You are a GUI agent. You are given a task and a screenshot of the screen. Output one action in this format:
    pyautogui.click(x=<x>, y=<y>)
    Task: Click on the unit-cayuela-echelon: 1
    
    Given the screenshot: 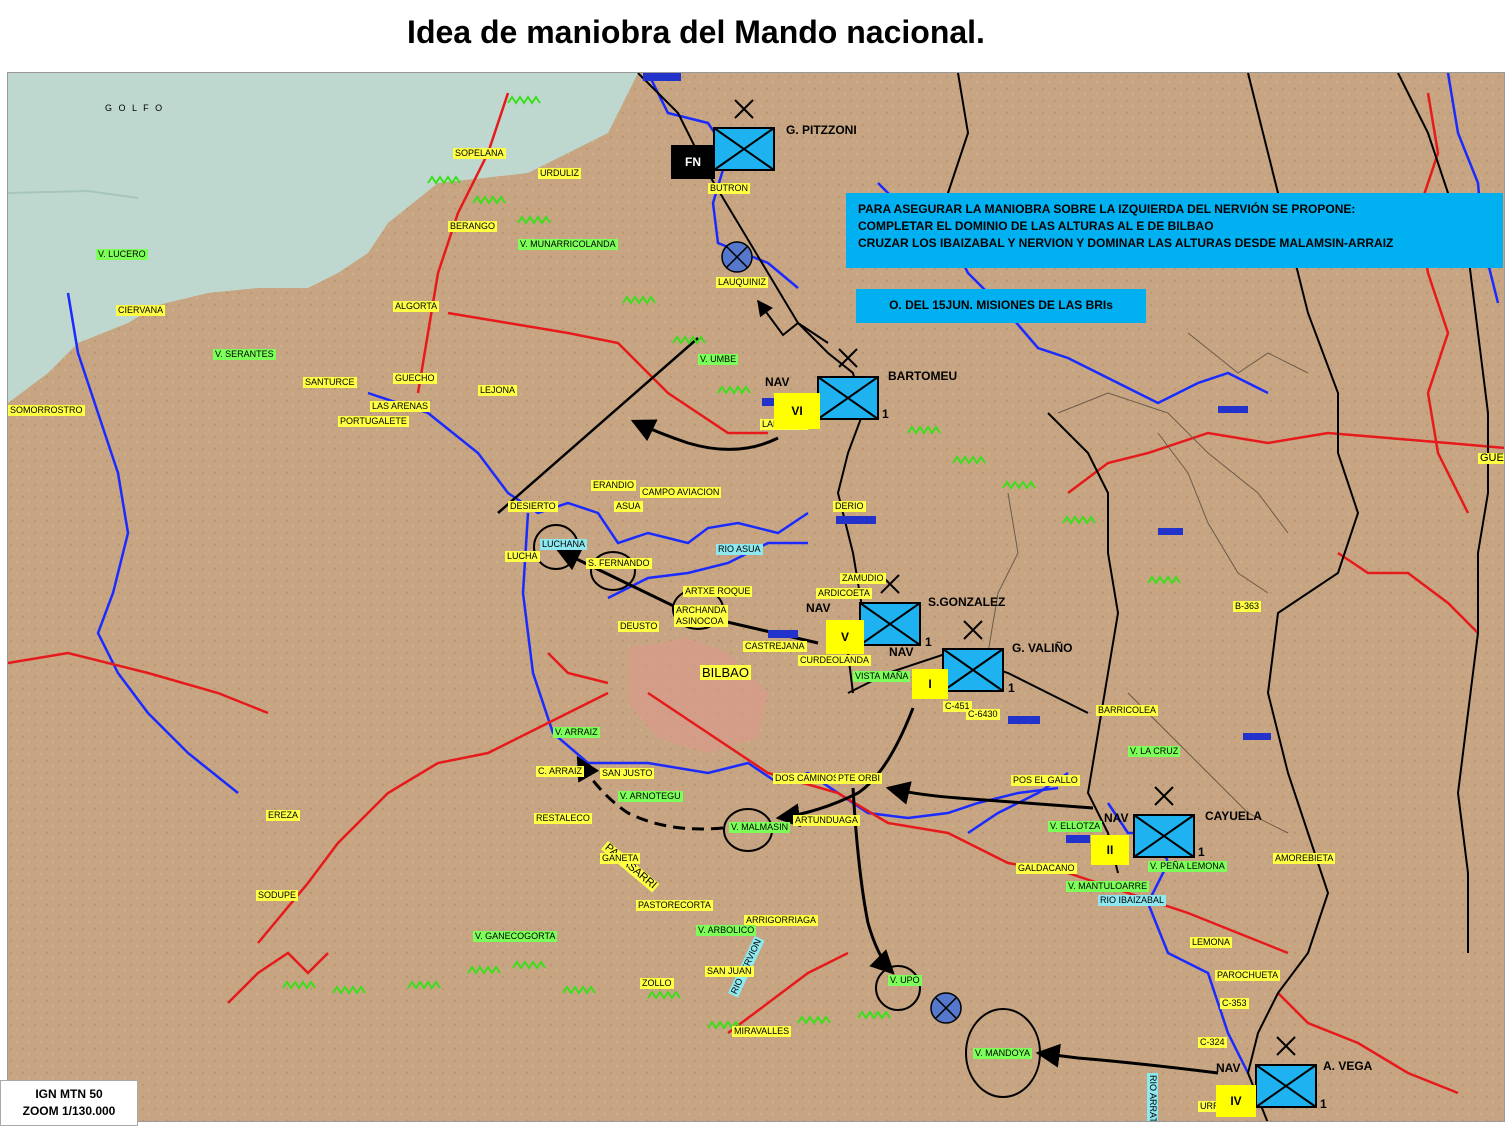 What is the action you would take?
    pyautogui.click(x=1201, y=852)
    